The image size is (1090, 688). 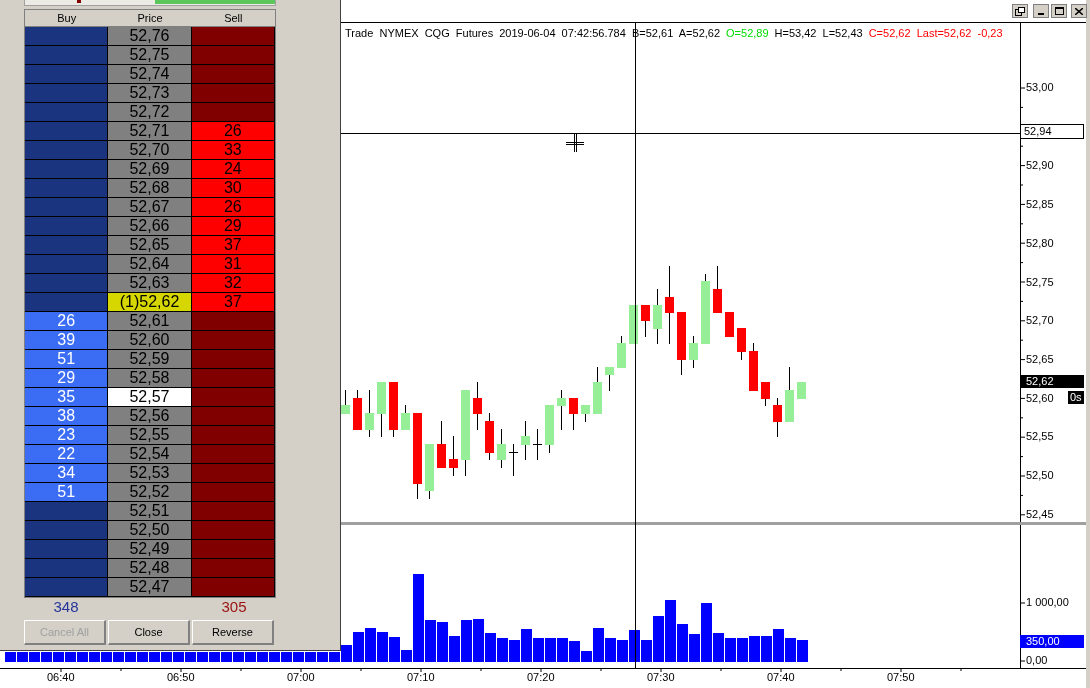 What do you see at coordinates (233, 283) in the screenshot?
I see `sell-cell: 32` at bounding box center [233, 283].